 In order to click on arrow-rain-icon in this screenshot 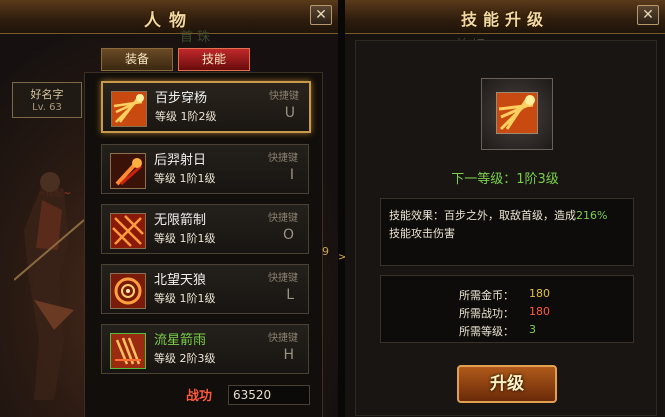, I will do `click(128, 231)`.